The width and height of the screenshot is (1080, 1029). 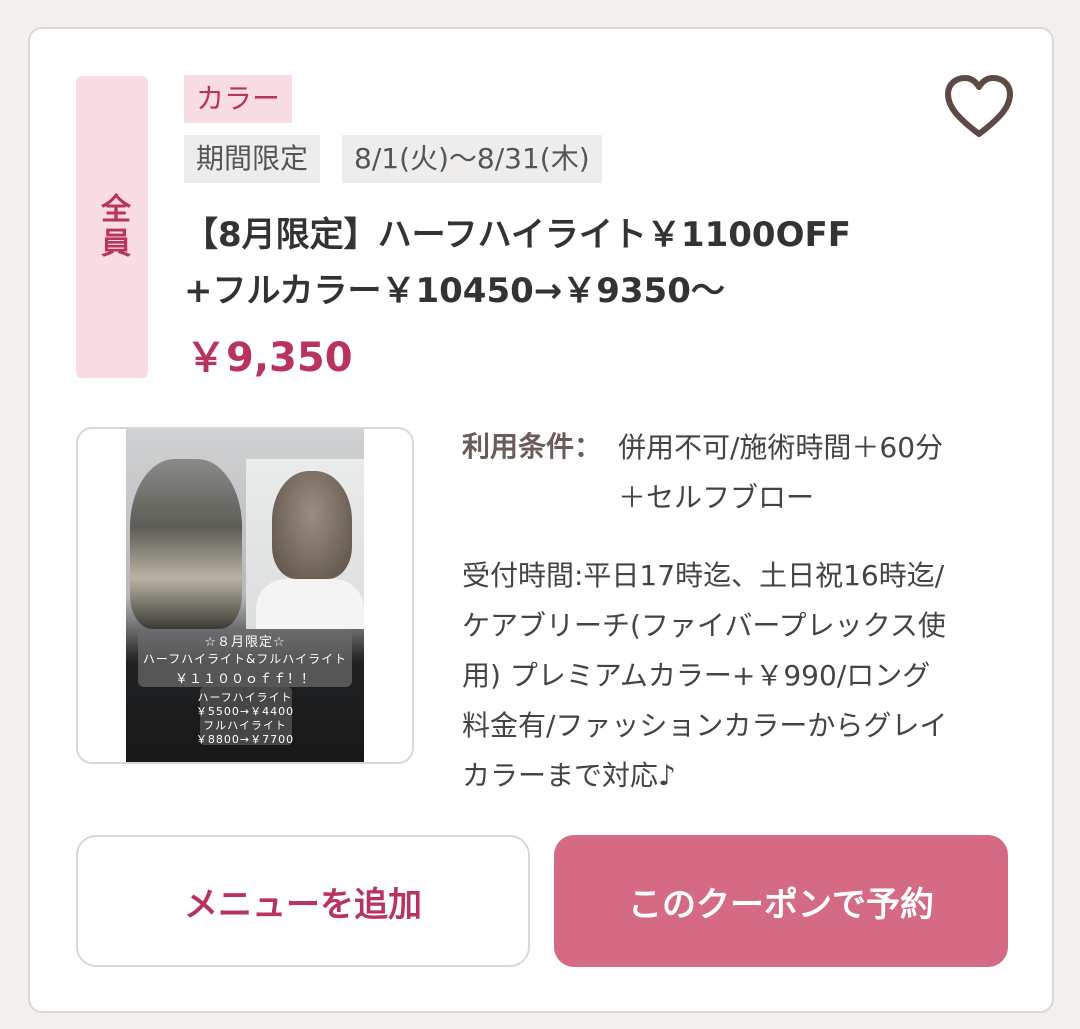 What do you see at coordinates (781, 901) in the screenshot?
I see `reserve-coupon-button: このクーポンで予約` at bounding box center [781, 901].